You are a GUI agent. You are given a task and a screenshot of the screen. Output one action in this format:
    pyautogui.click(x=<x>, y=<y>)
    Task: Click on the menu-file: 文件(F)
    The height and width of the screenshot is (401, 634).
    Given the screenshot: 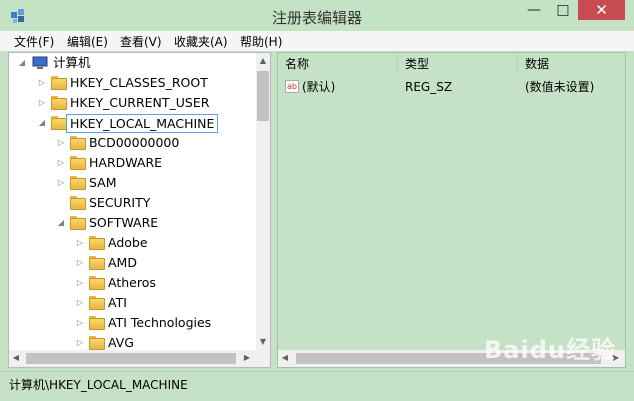 What is the action you would take?
    pyautogui.click(x=34, y=41)
    